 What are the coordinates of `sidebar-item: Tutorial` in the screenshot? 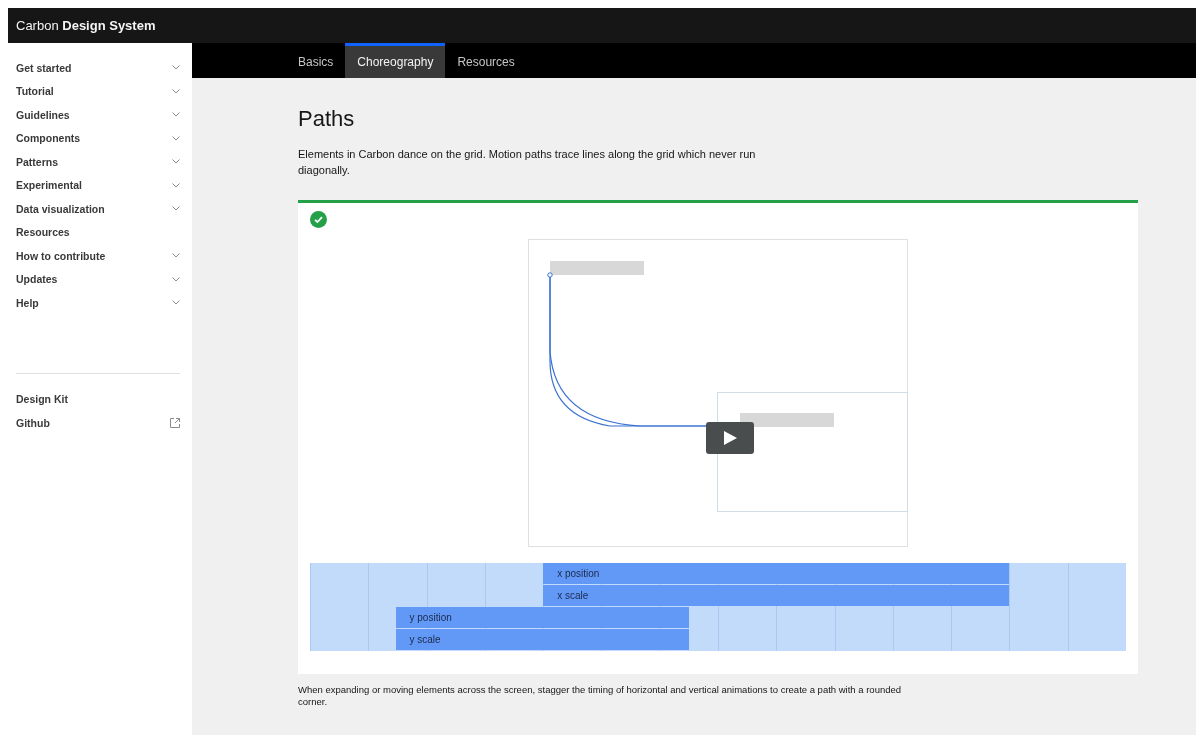 It's located at (100, 91).